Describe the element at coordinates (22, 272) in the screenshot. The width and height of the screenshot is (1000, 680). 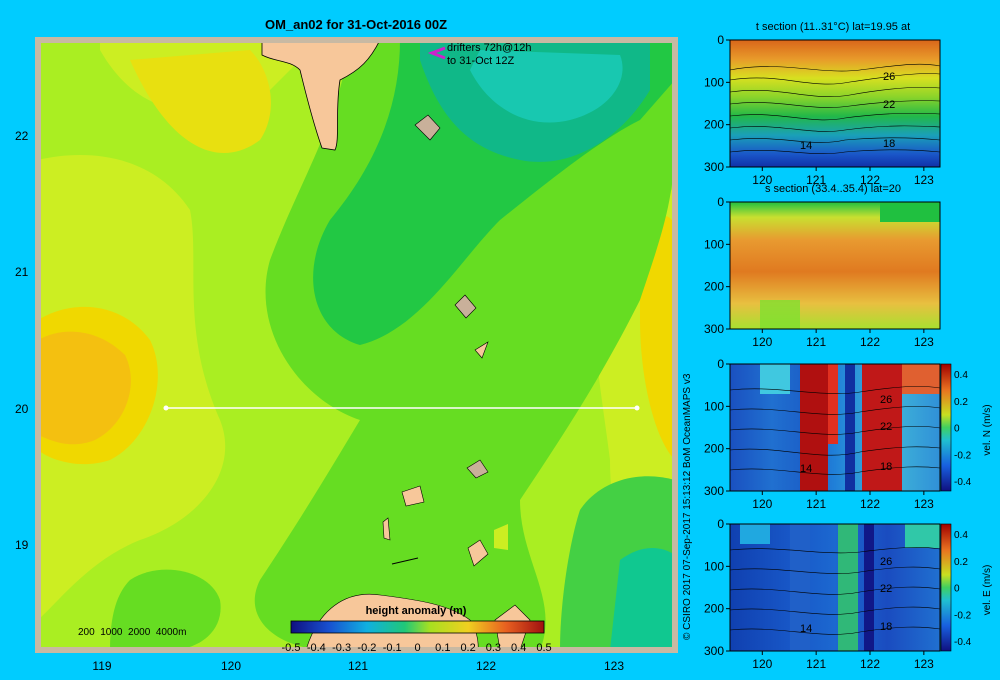
I see `lat-tick-label: 21` at that location.